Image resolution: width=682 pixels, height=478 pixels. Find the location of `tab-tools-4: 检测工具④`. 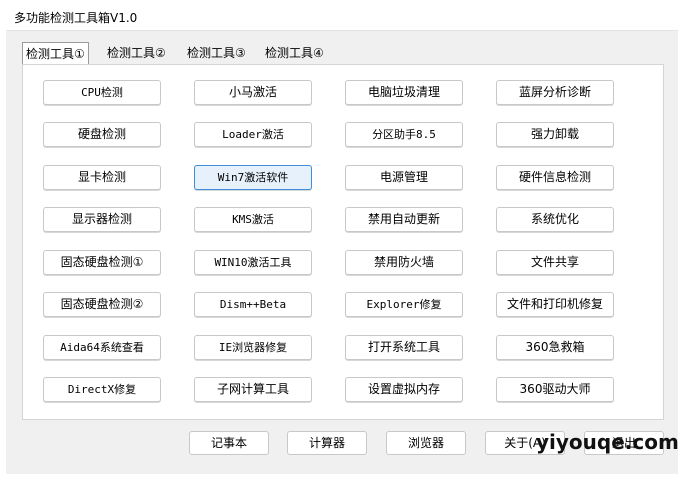

tab-tools-4: 检测工具④ is located at coordinates (294, 53).